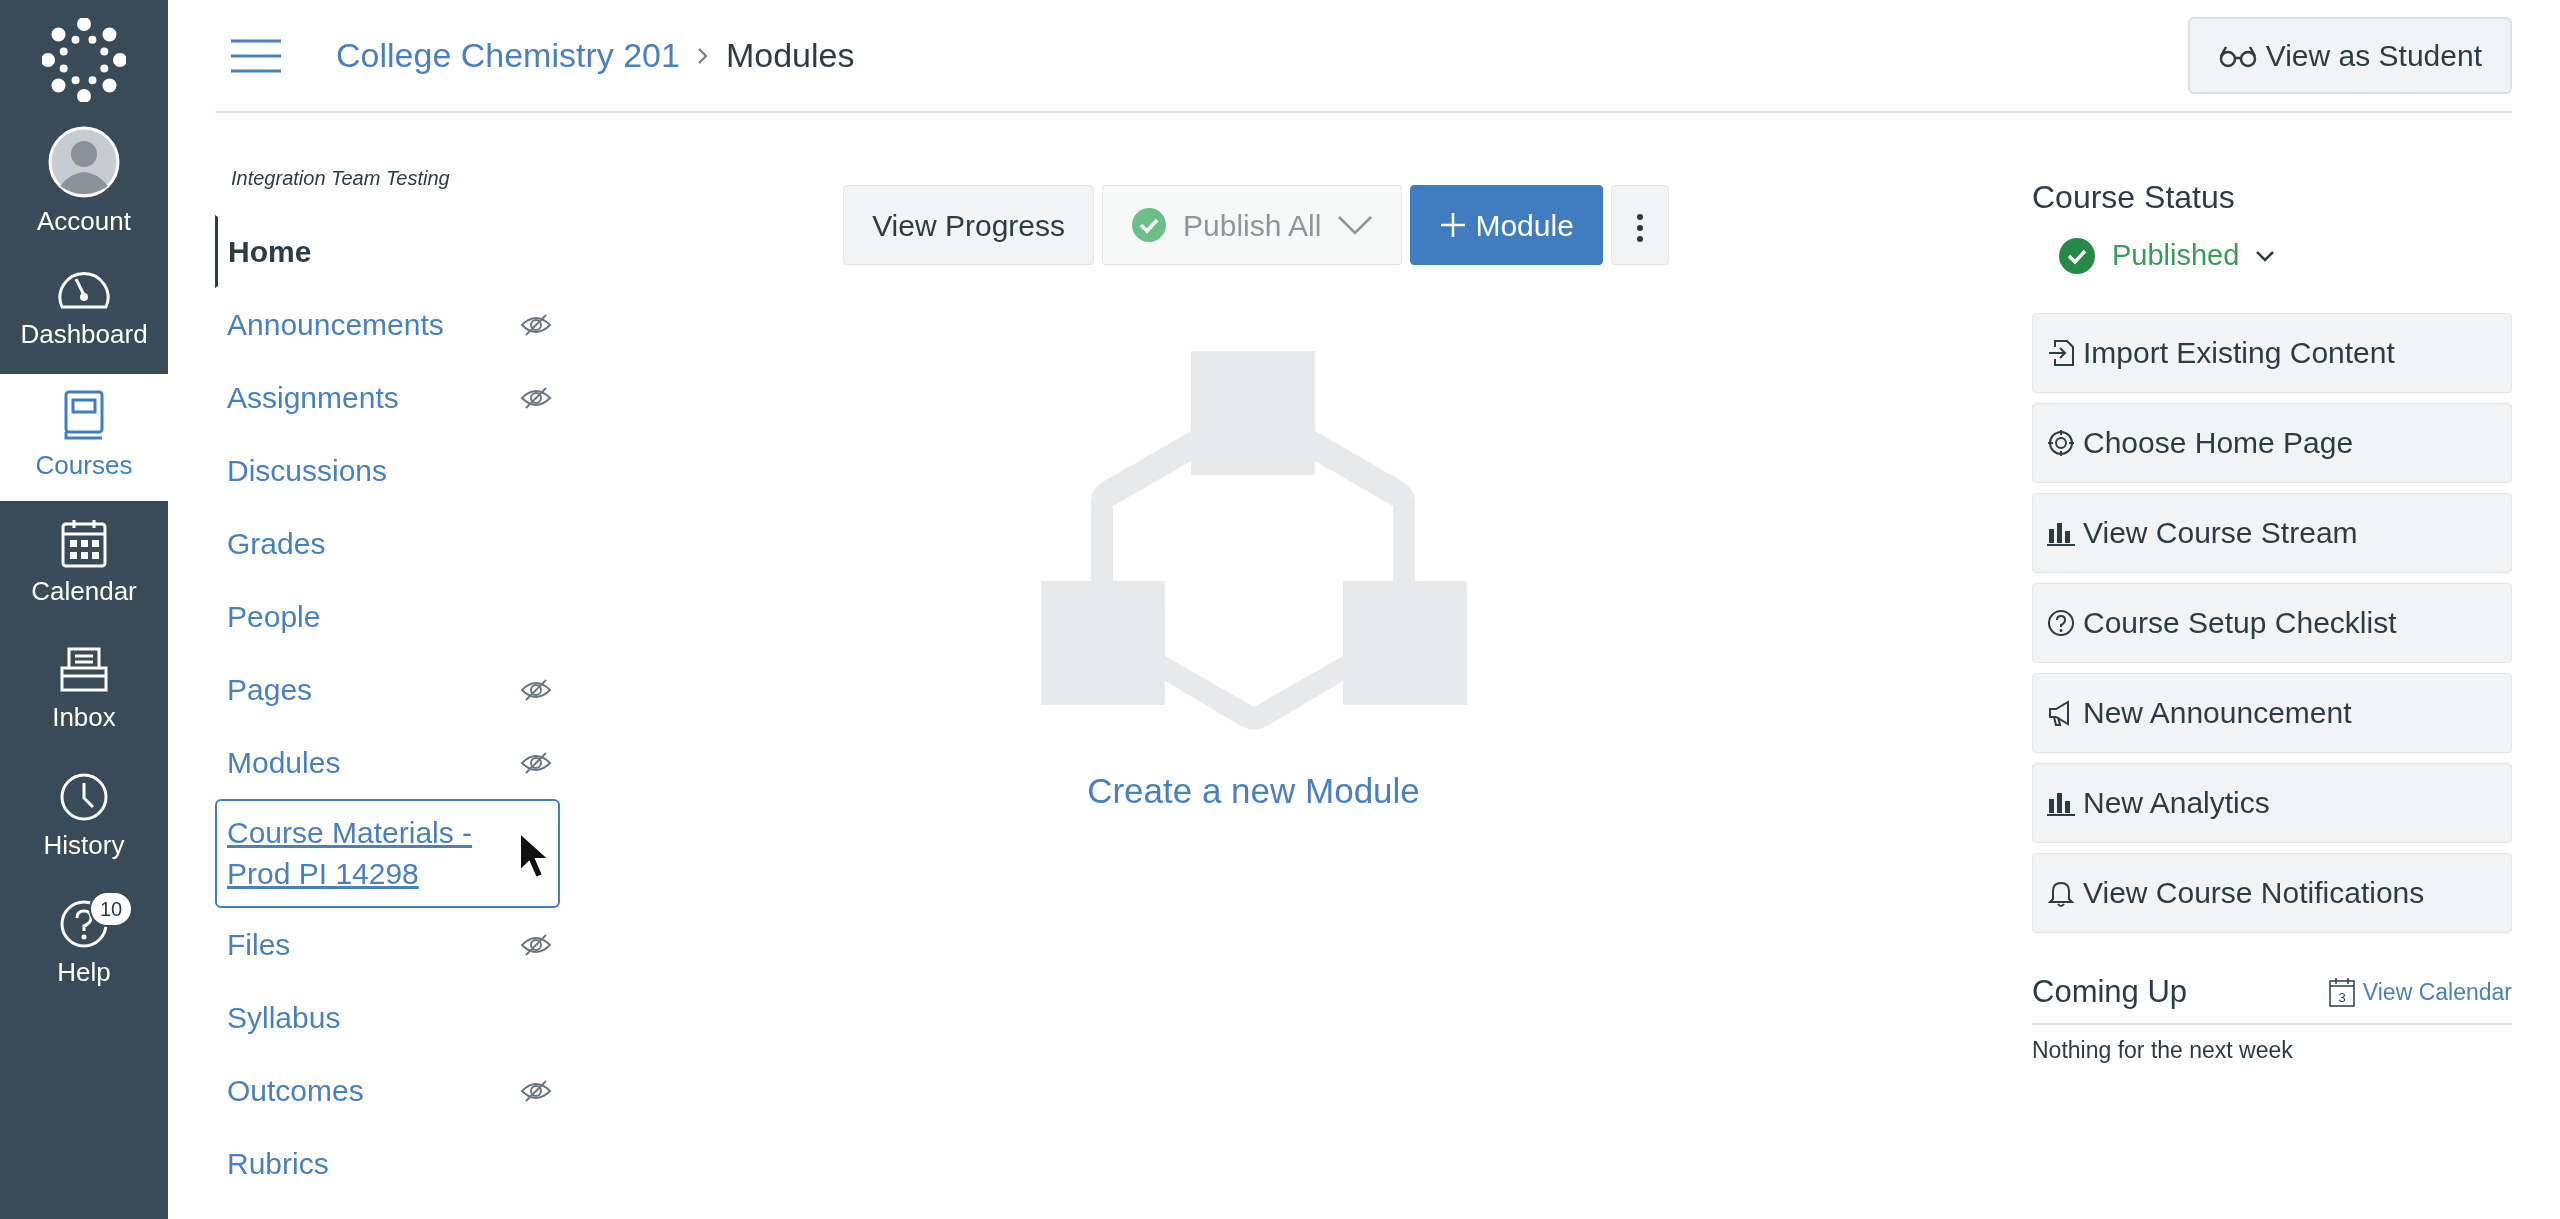  I want to click on sidebar-action-button: Choose Home Page, so click(2272, 442).